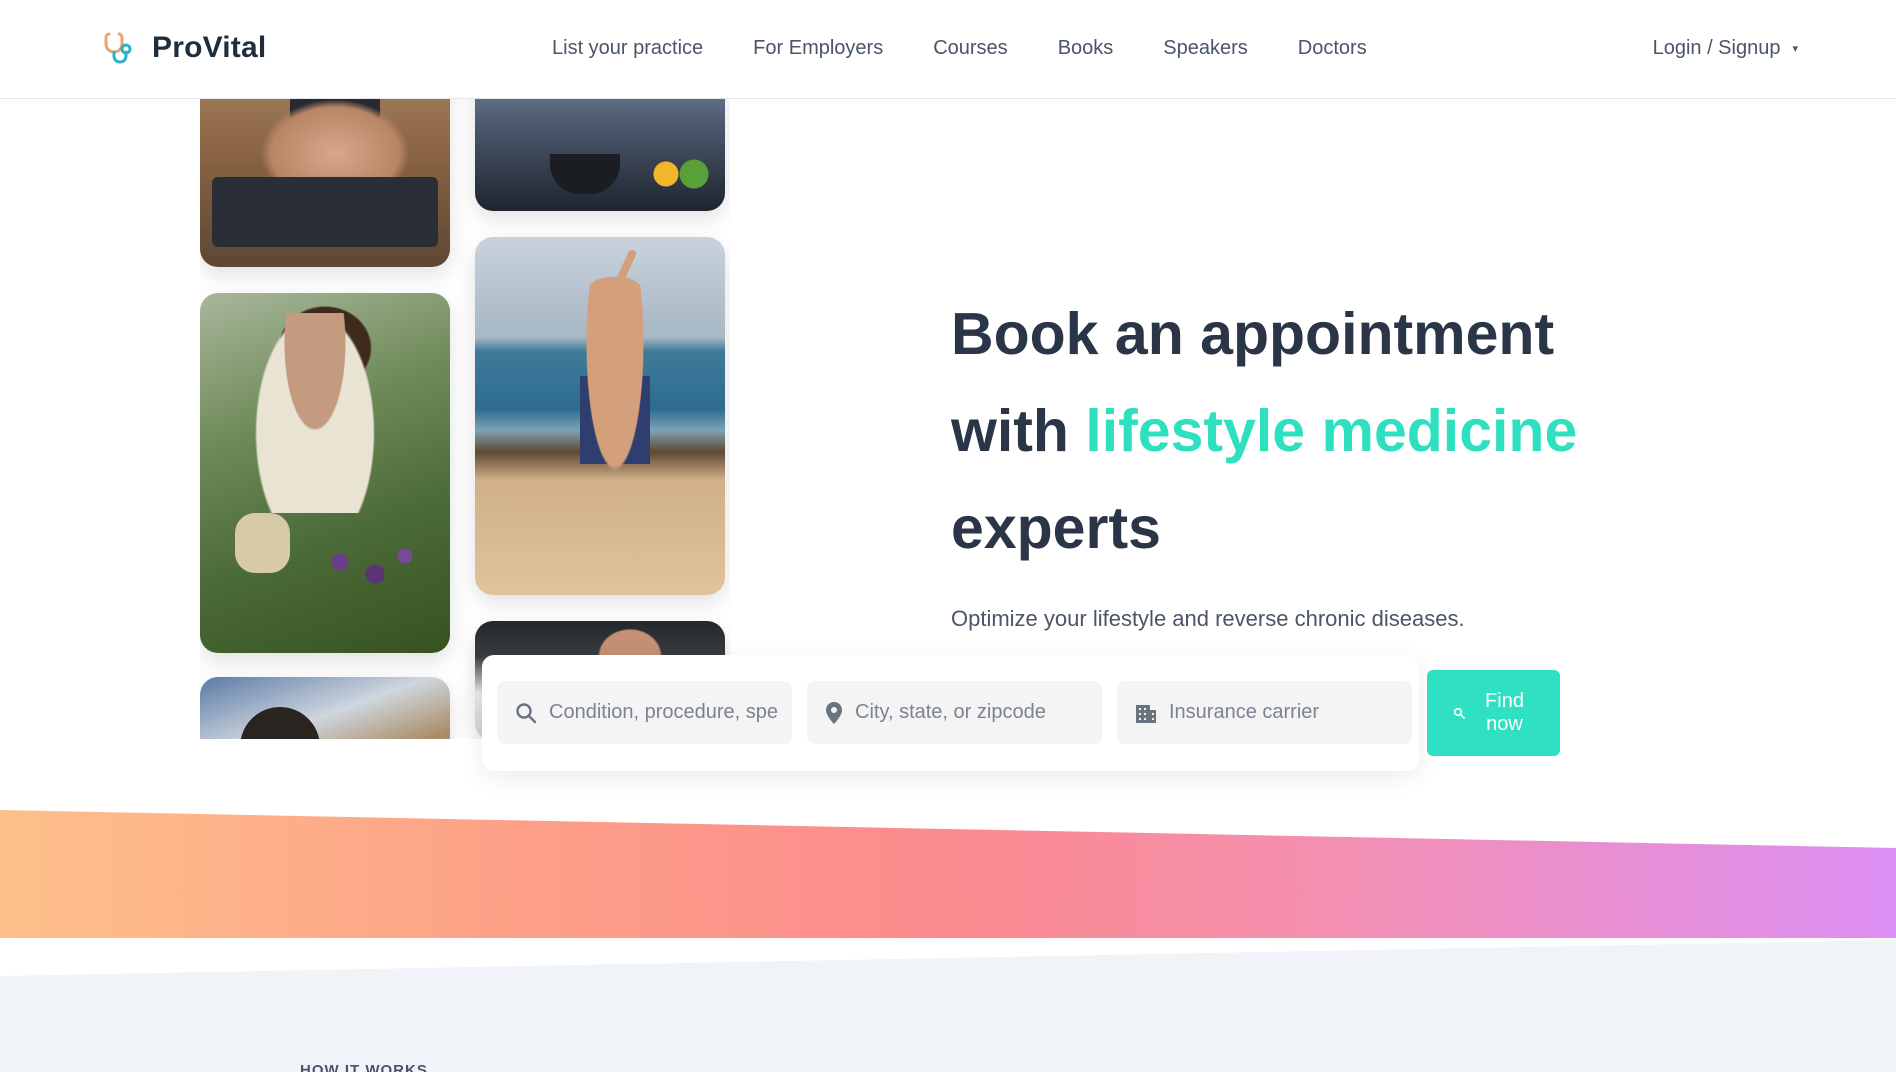  I want to click on hero-title-line1: Book an appointment, so click(1253, 334).